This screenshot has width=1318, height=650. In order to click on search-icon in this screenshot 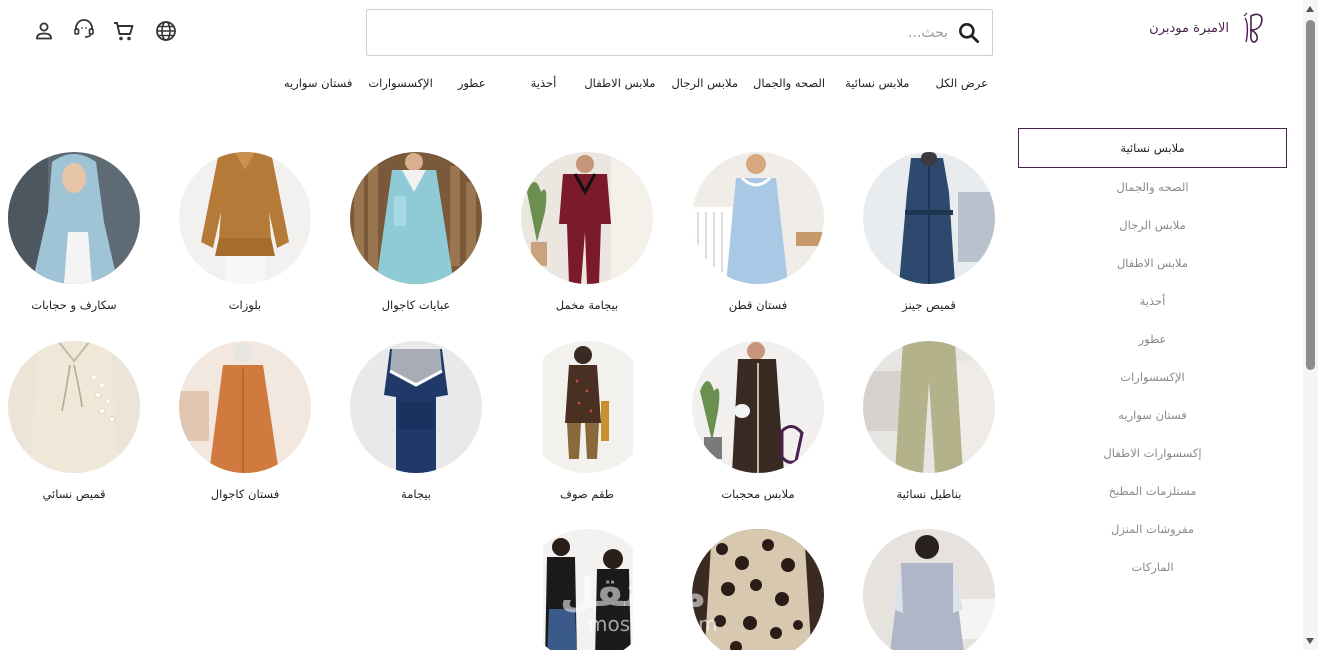, I will do `click(969, 33)`.